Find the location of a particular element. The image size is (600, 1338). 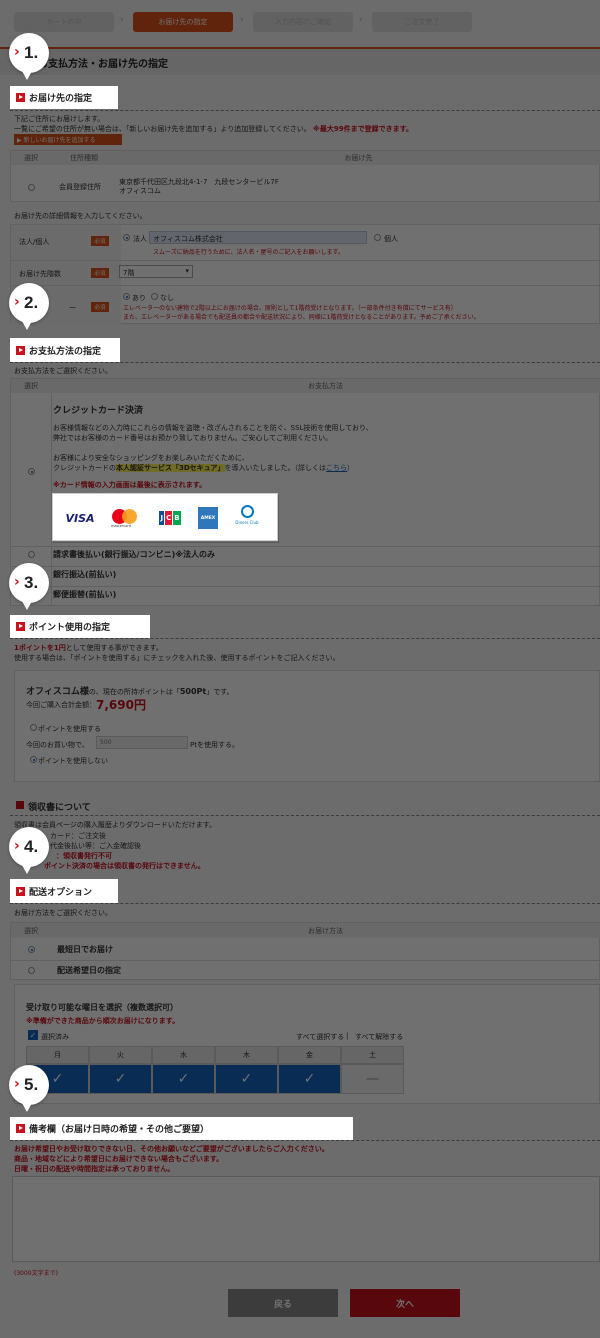

use-points-radio is located at coordinates (33, 727).